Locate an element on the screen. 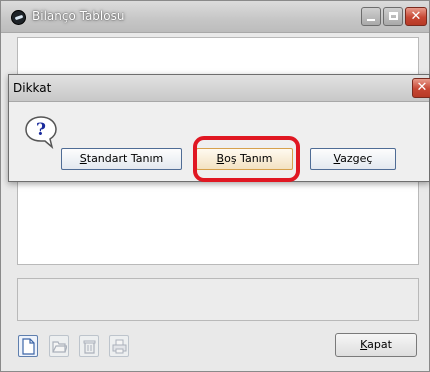  maximize-icon is located at coordinates (393, 16).